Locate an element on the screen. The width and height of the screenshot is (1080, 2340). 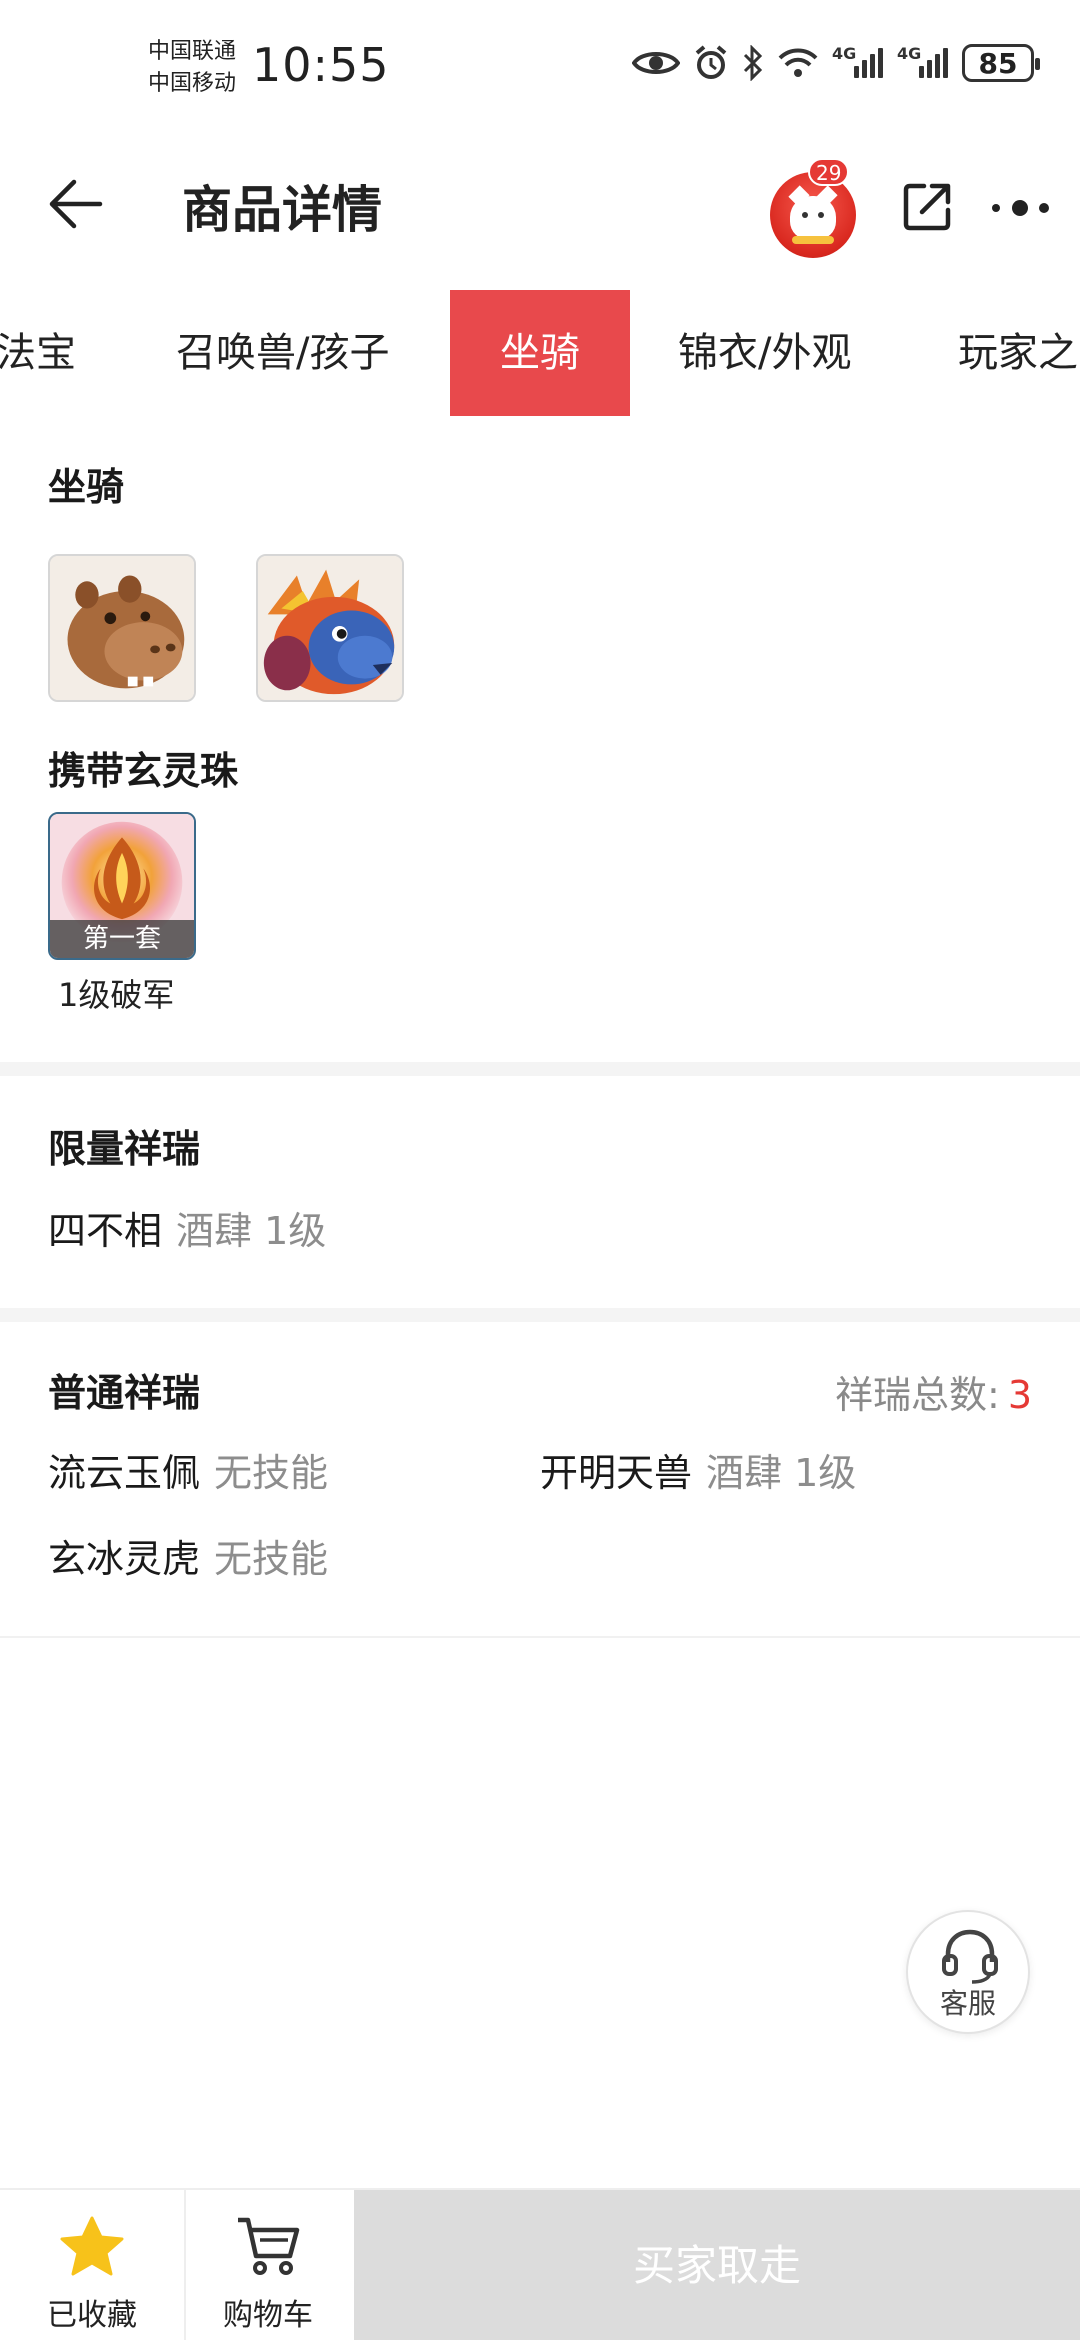
limited-item: 四不相 酒肆 1级 is located at coordinates (187, 1227).